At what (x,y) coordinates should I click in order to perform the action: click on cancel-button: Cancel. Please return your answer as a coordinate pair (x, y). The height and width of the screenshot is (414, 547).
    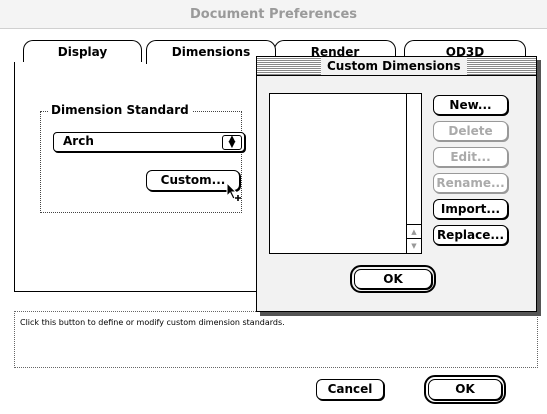
    Looking at the image, I should click on (350, 389).